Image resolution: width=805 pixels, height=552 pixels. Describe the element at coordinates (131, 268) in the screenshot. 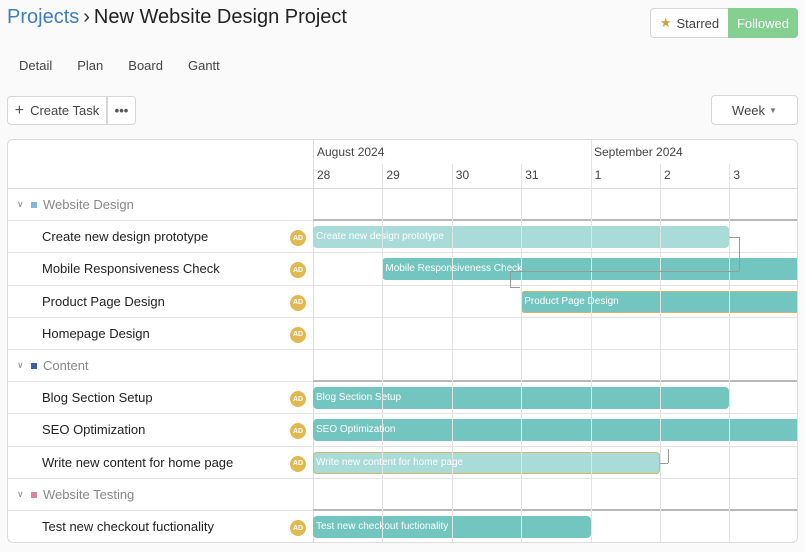

I see `task-name: Mobile Responsiveness Check` at that location.